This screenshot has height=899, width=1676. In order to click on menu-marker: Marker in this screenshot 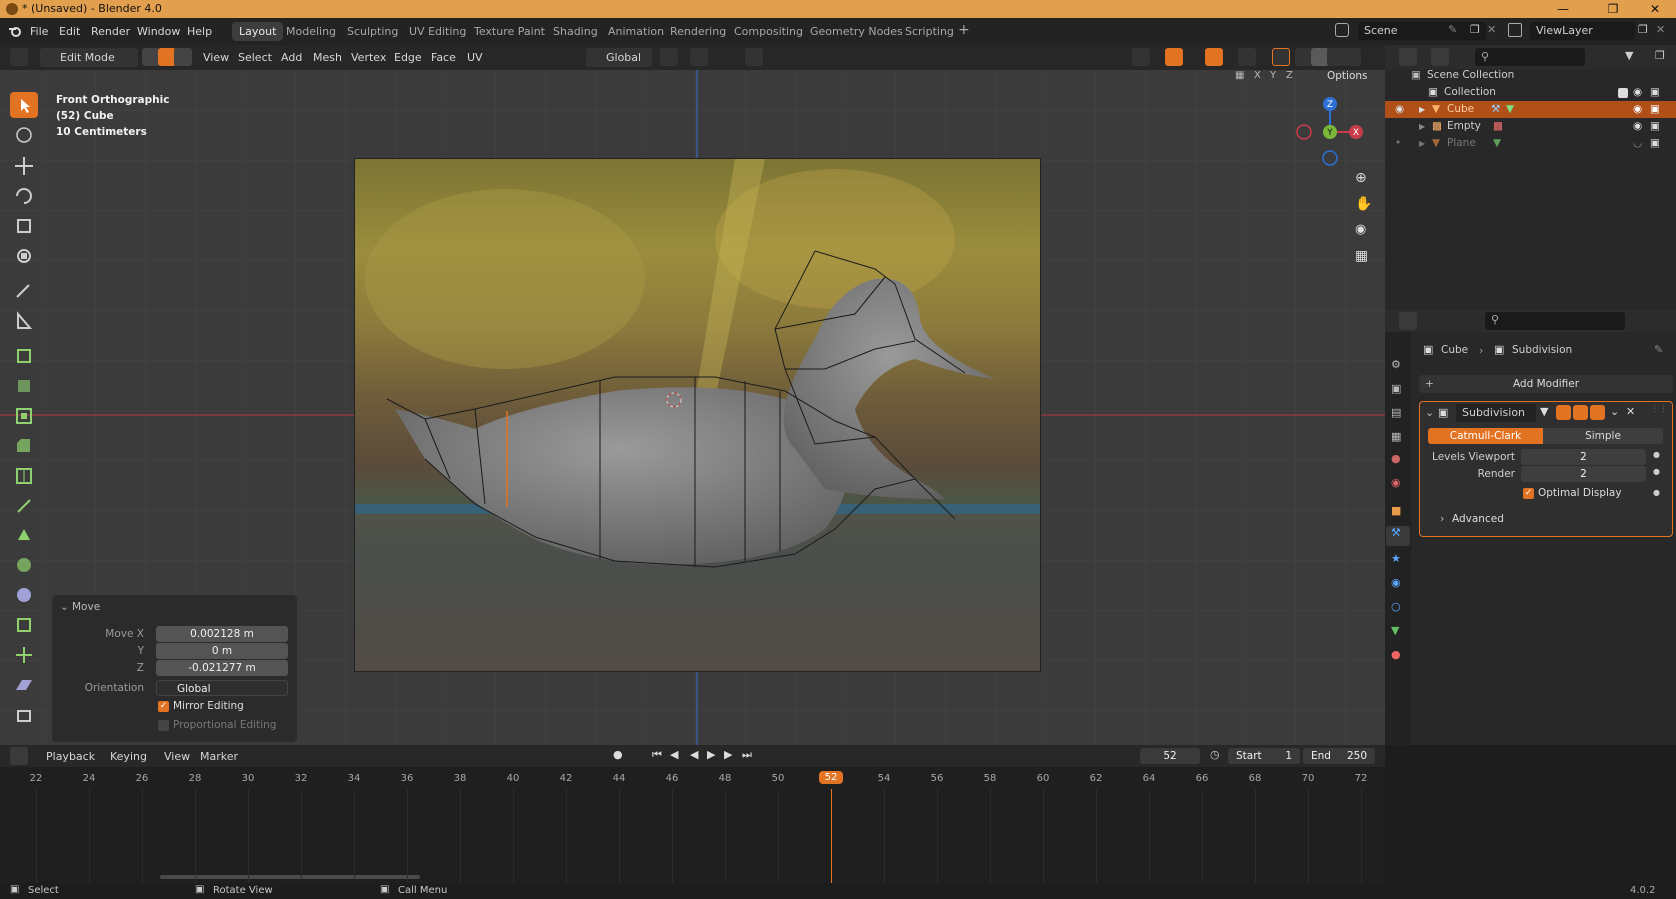, I will do `click(219, 756)`.